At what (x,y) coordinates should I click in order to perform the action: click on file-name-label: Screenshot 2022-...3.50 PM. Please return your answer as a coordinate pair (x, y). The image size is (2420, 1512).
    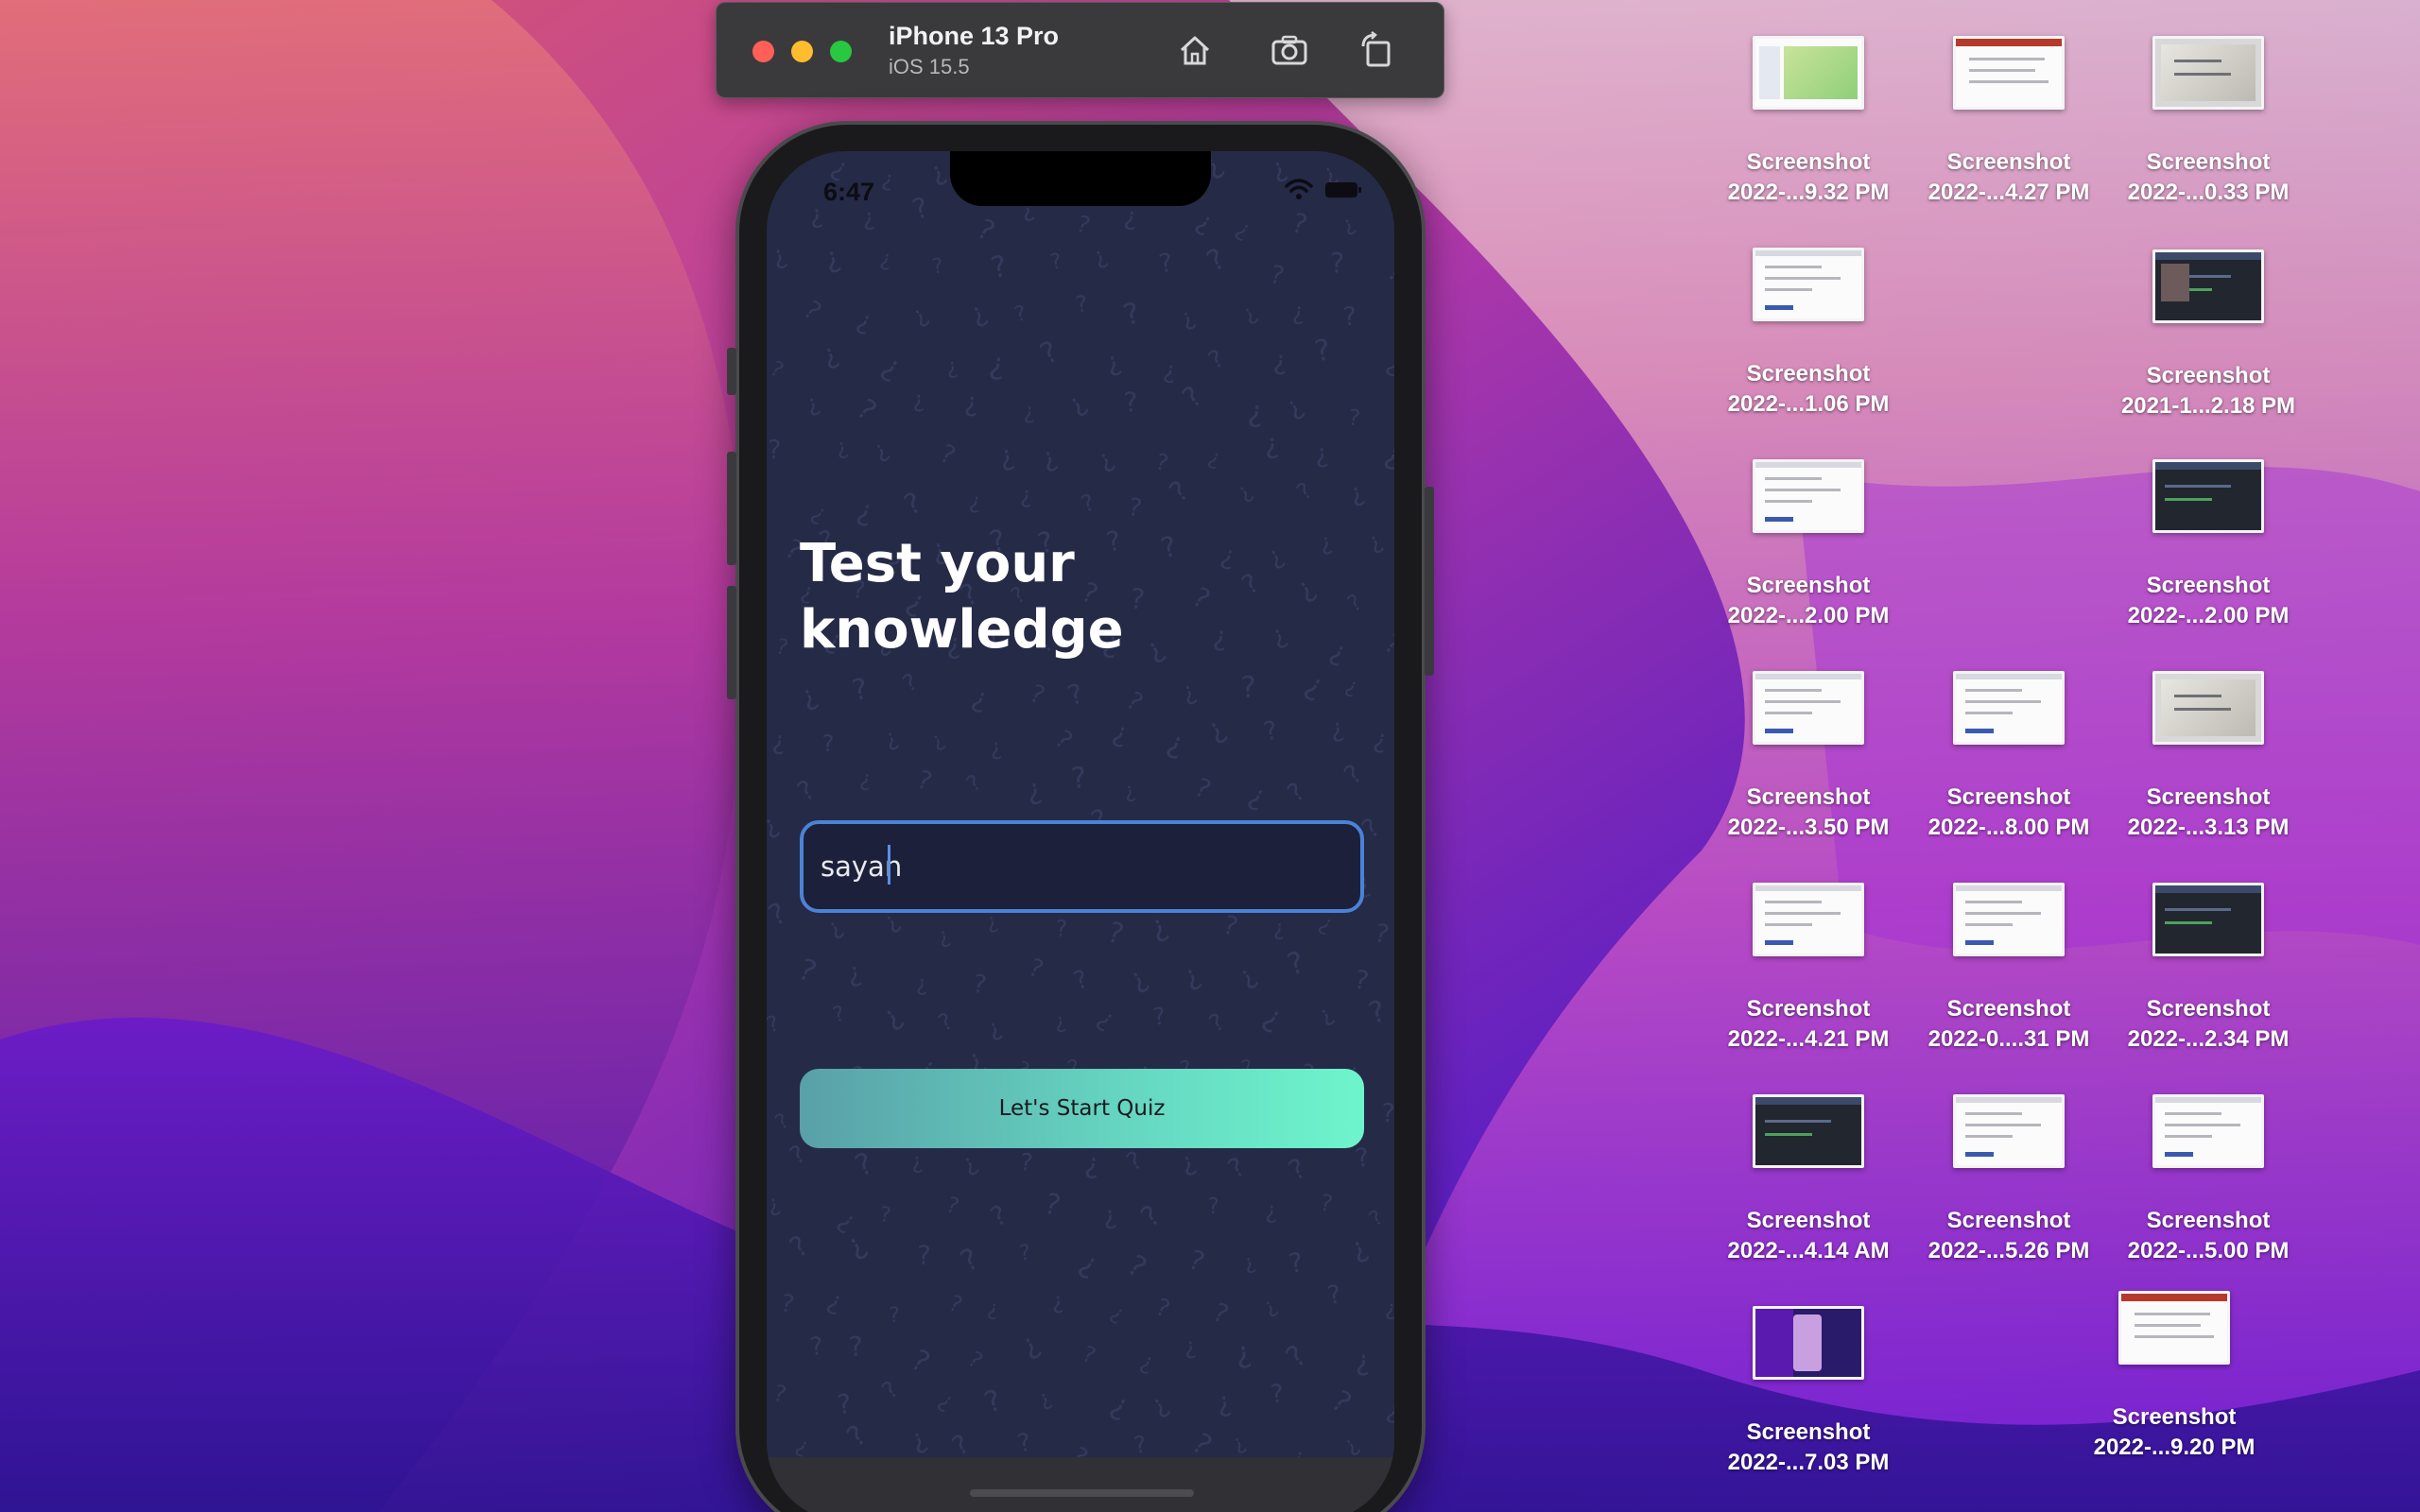
    Looking at the image, I should click on (1808, 812).